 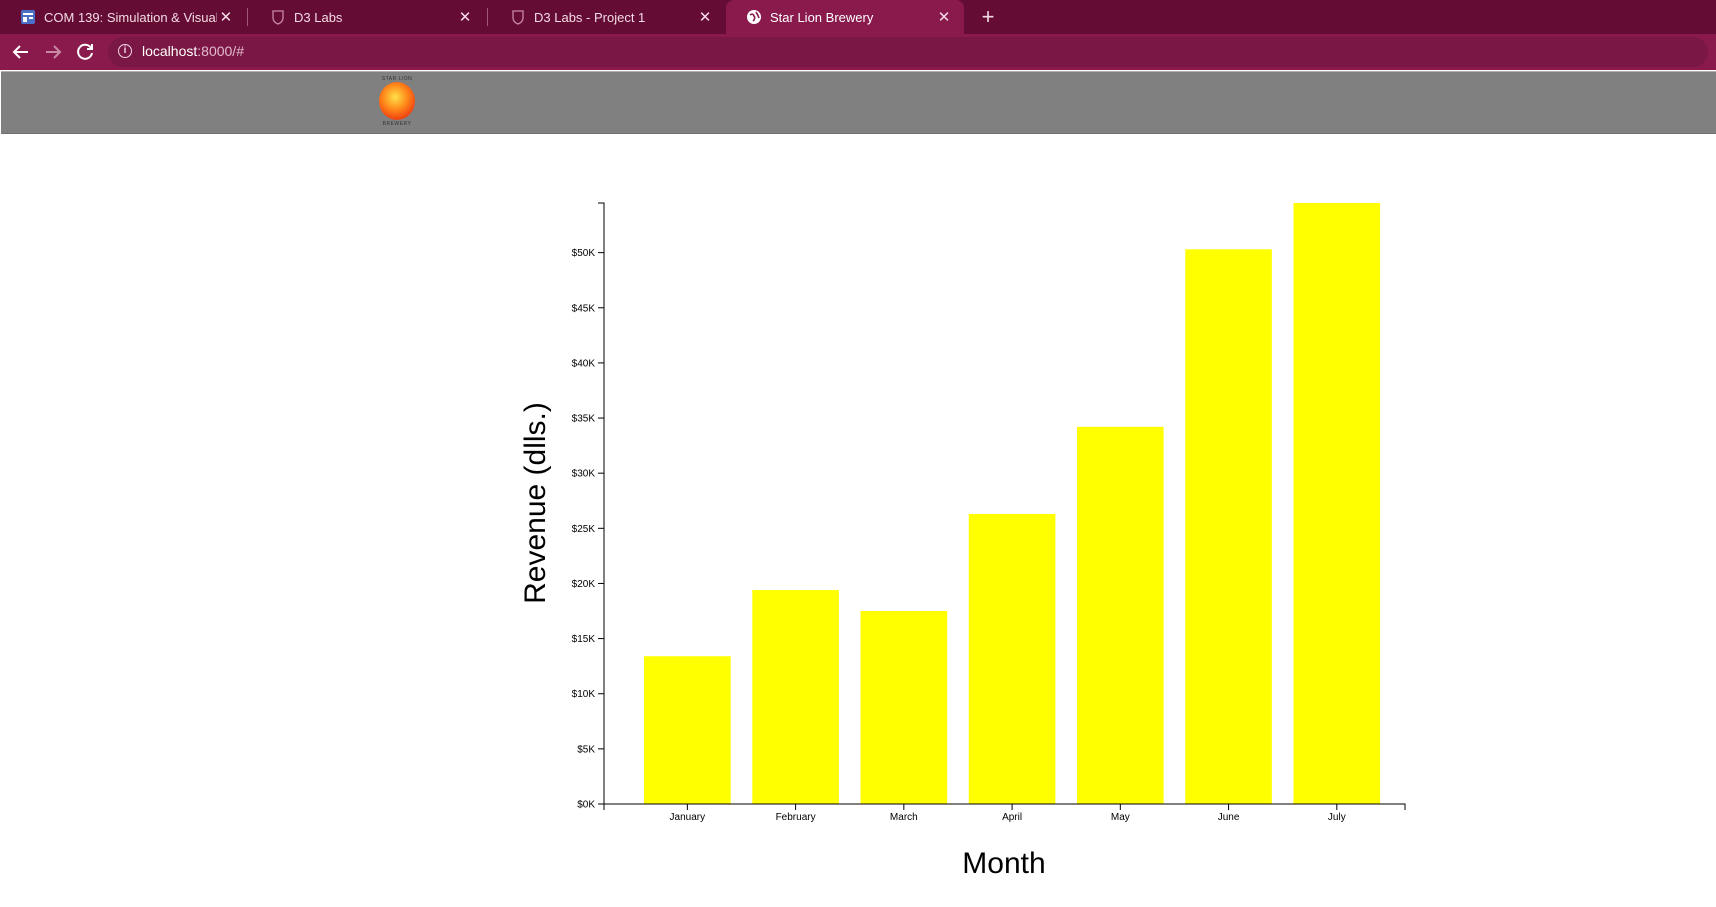 I want to click on forward-button, so click(x=53, y=52).